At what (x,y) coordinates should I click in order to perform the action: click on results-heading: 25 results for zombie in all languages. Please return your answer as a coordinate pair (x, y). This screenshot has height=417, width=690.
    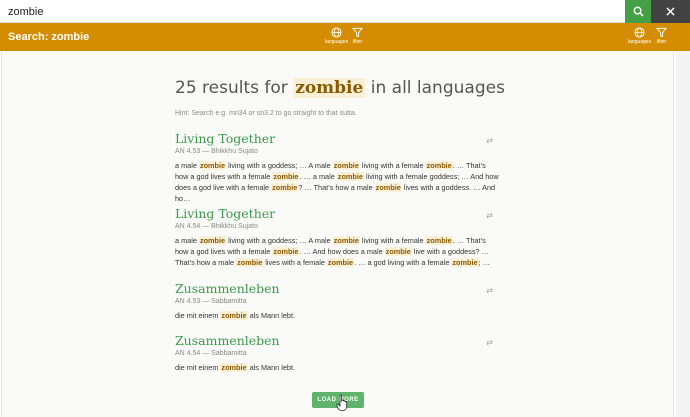
    Looking at the image, I should click on (340, 88).